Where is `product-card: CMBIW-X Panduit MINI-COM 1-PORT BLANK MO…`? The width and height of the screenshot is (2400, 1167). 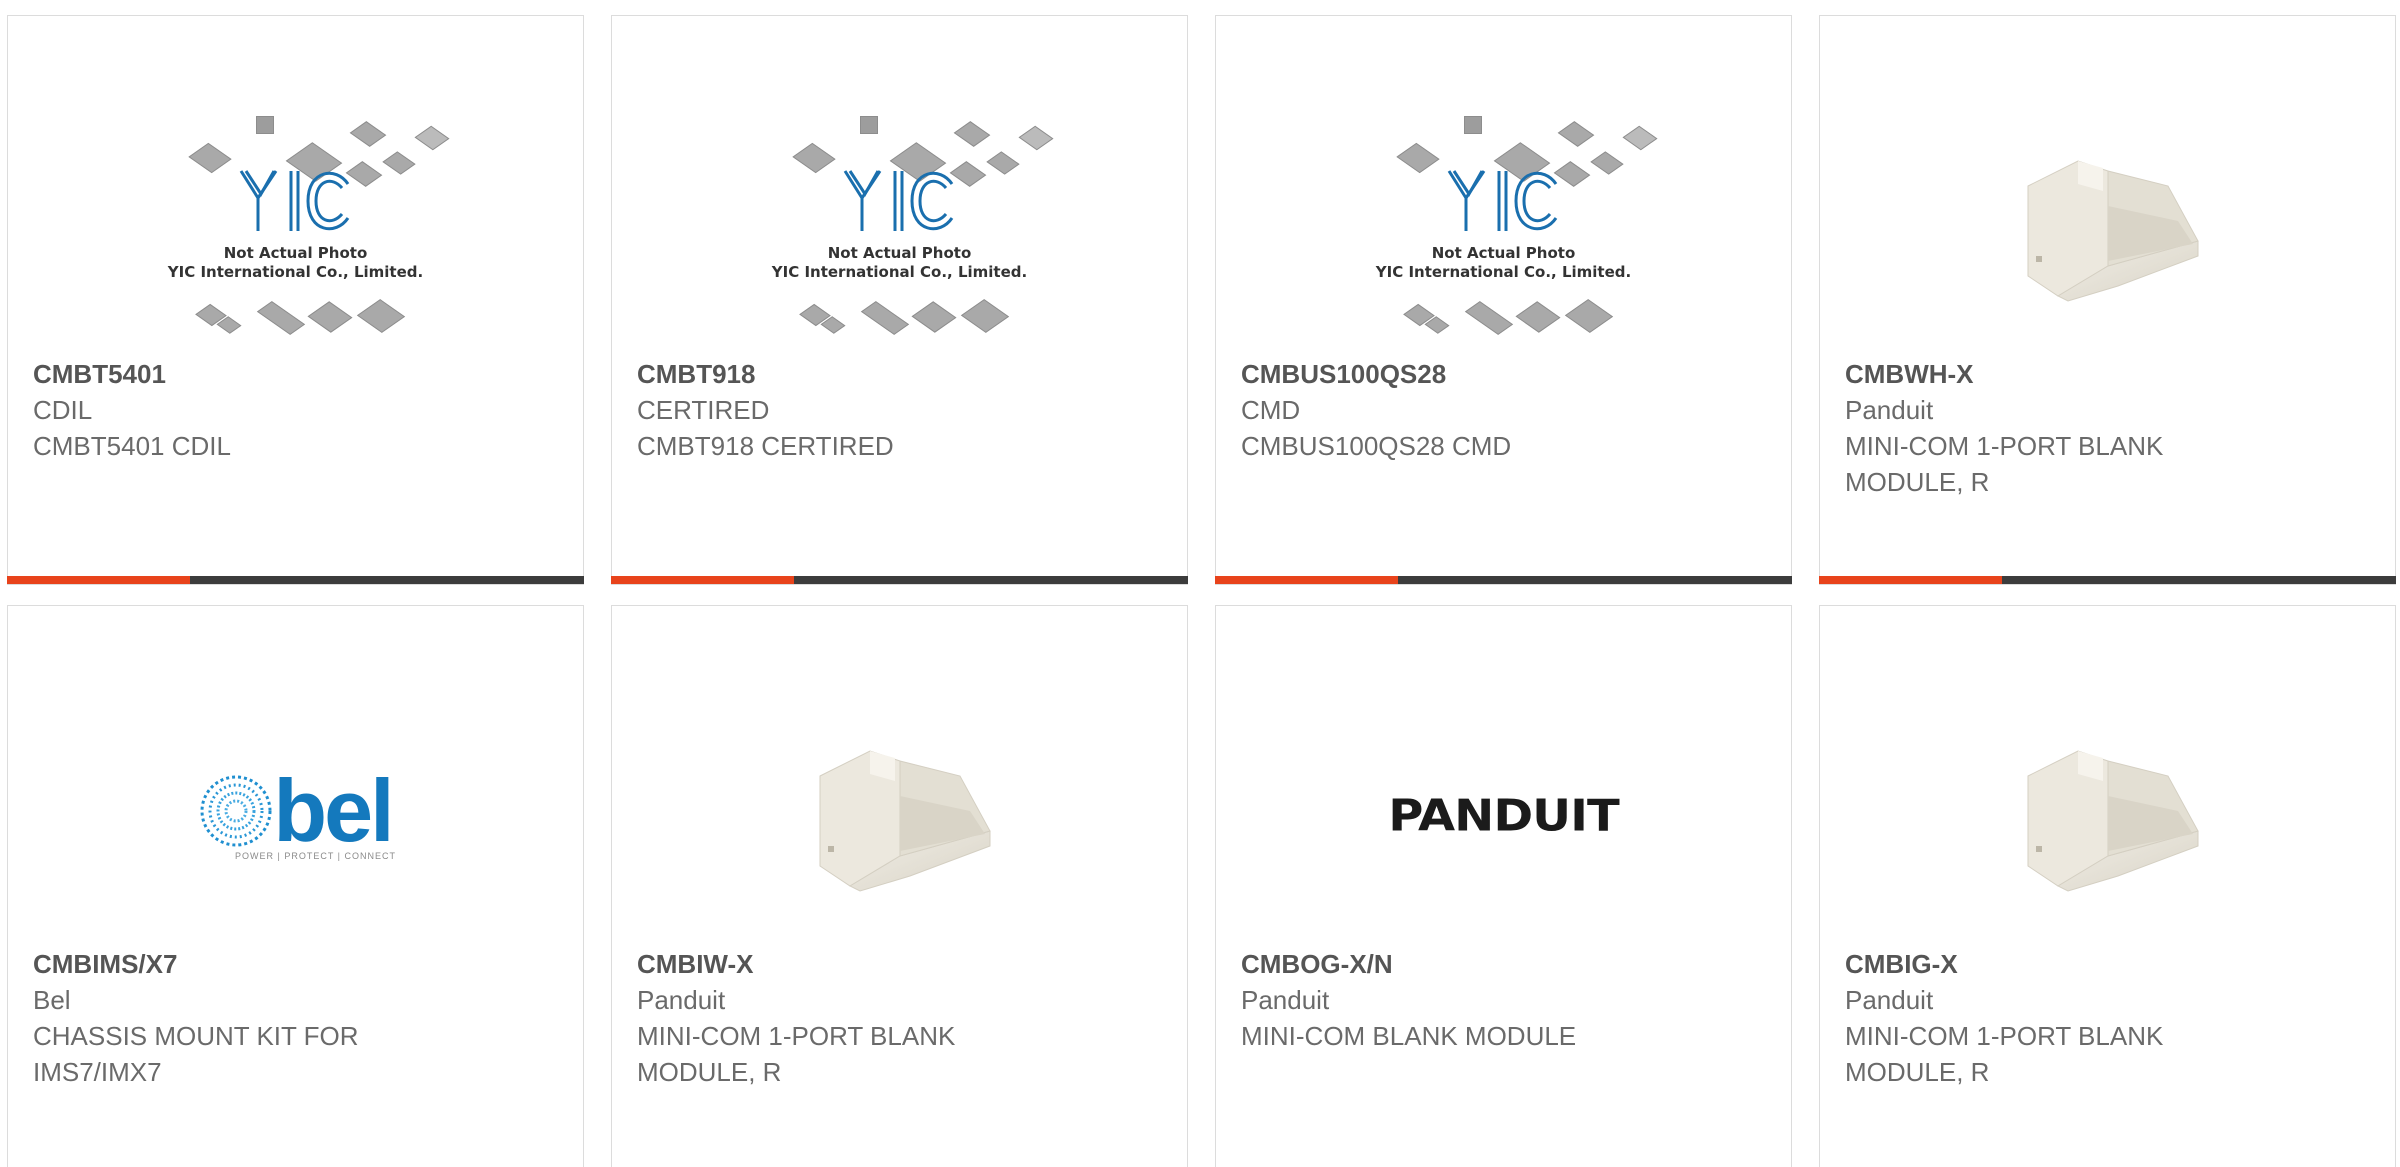
product-card: CMBIW-X Panduit MINI-COM 1-PORT BLANK MO… is located at coordinates (899, 886).